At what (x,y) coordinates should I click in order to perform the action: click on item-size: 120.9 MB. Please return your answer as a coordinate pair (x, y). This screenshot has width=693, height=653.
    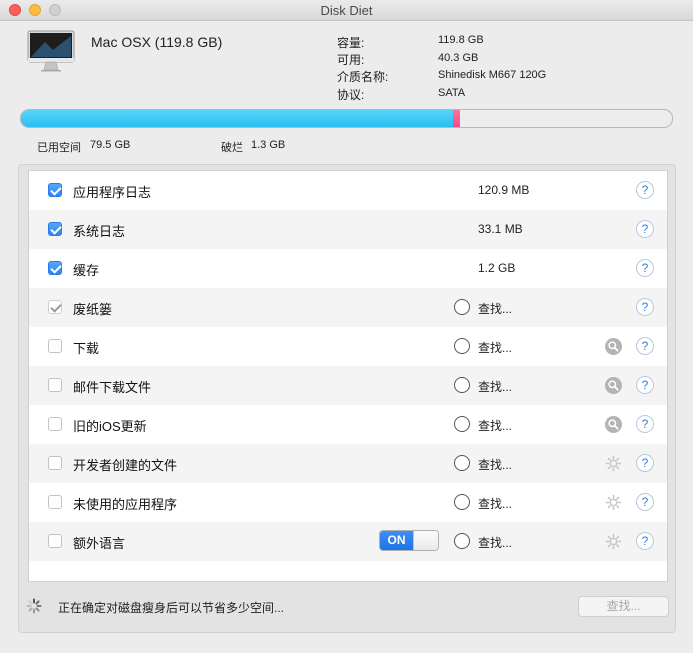
    Looking at the image, I should click on (504, 190).